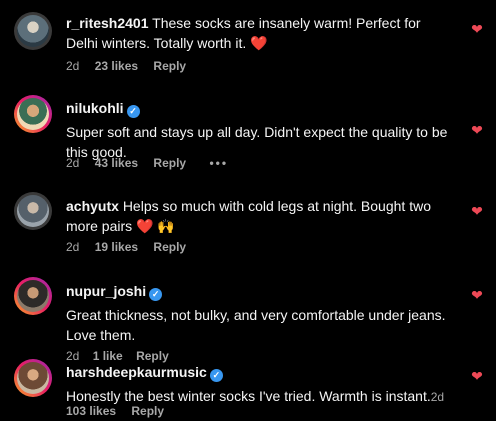 The width and height of the screenshot is (496, 421). What do you see at coordinates (155, 226) in the screenshot?
I see `emoji-reactions: ❤️ 🙌` at bounding box center [155, 226].